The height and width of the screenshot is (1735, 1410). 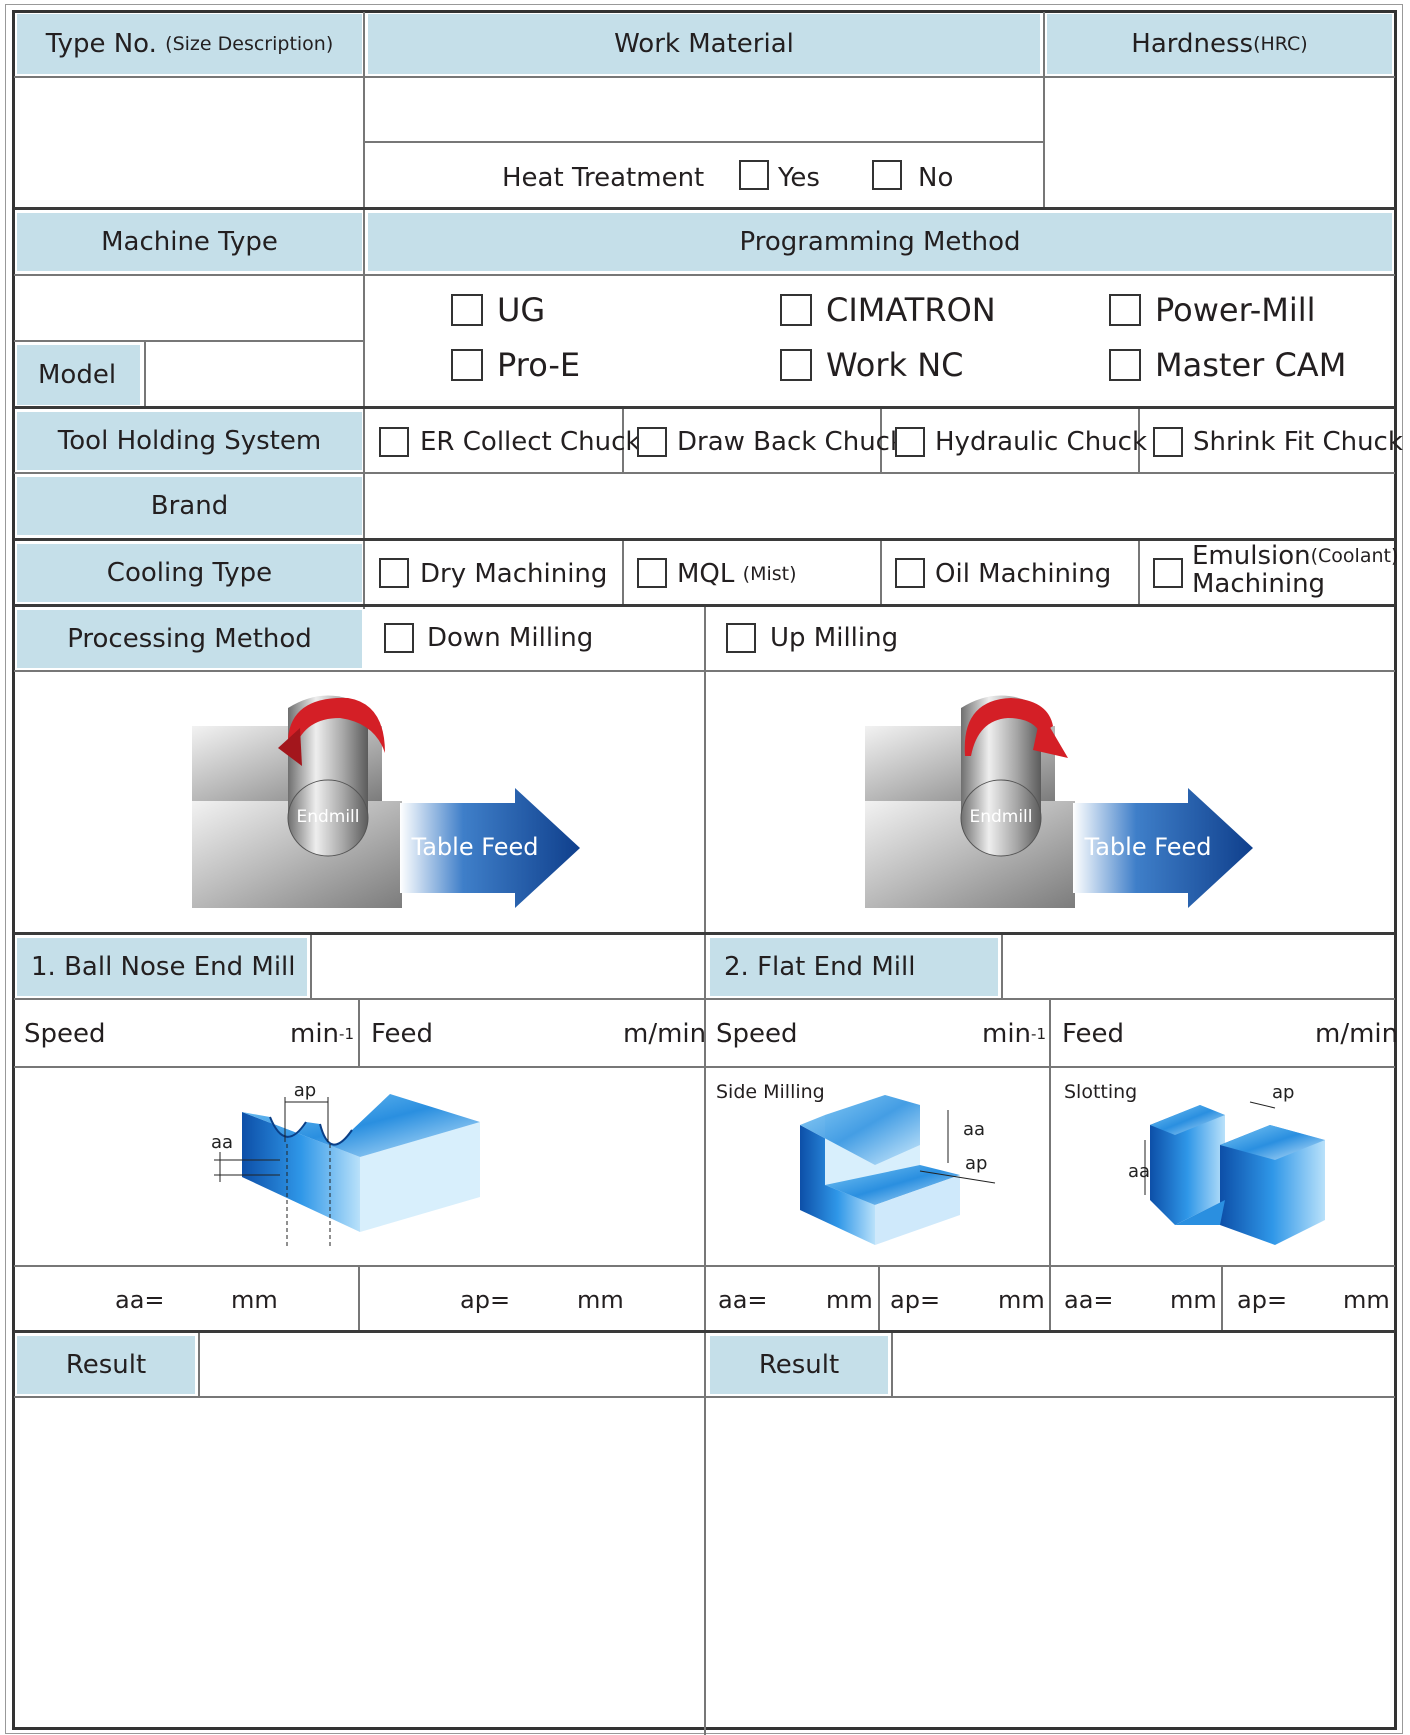 What do you see at coordinates (106, 1365) in the screenshot?
I see `result-label-left: Result` at bounding box center [106, 1365].